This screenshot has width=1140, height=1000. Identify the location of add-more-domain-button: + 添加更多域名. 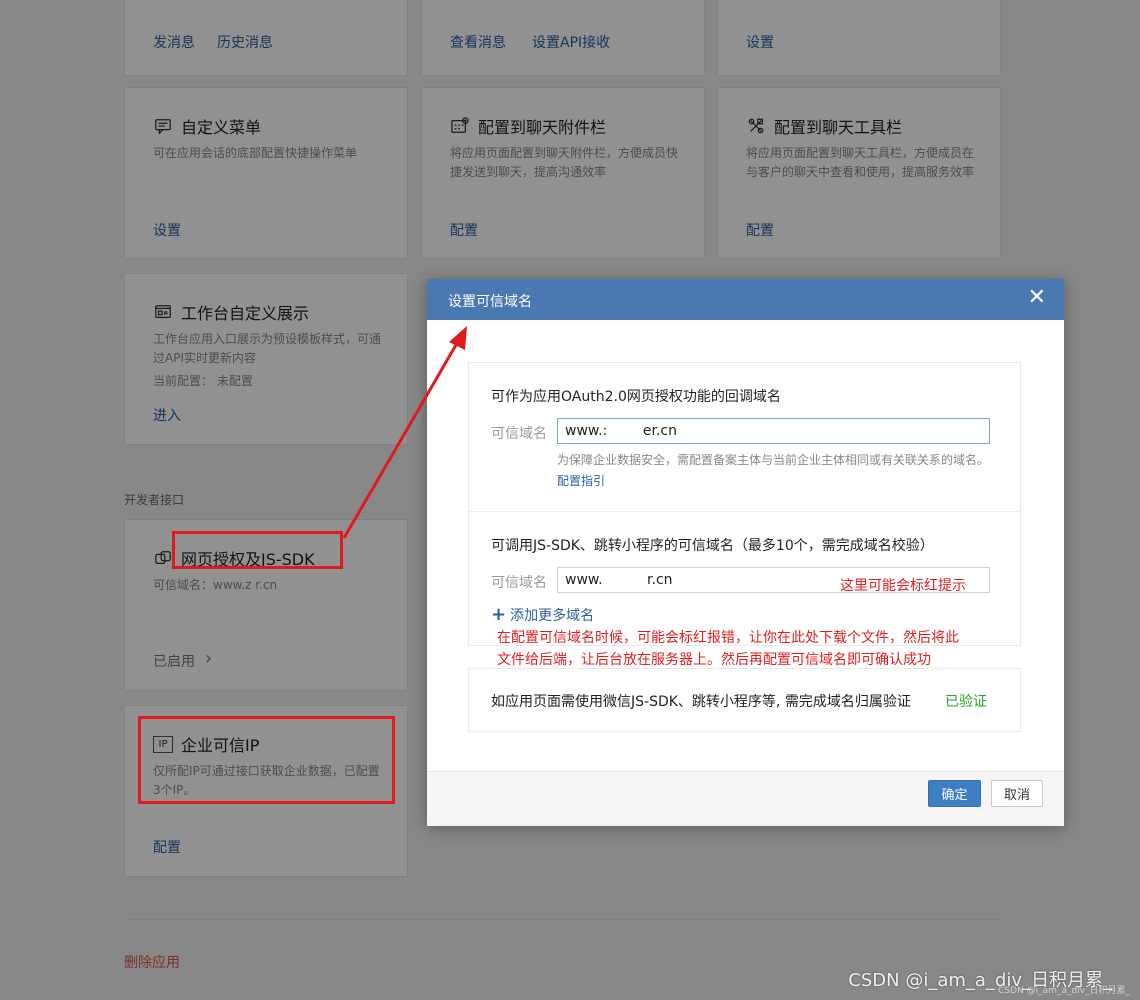
(542, 614).